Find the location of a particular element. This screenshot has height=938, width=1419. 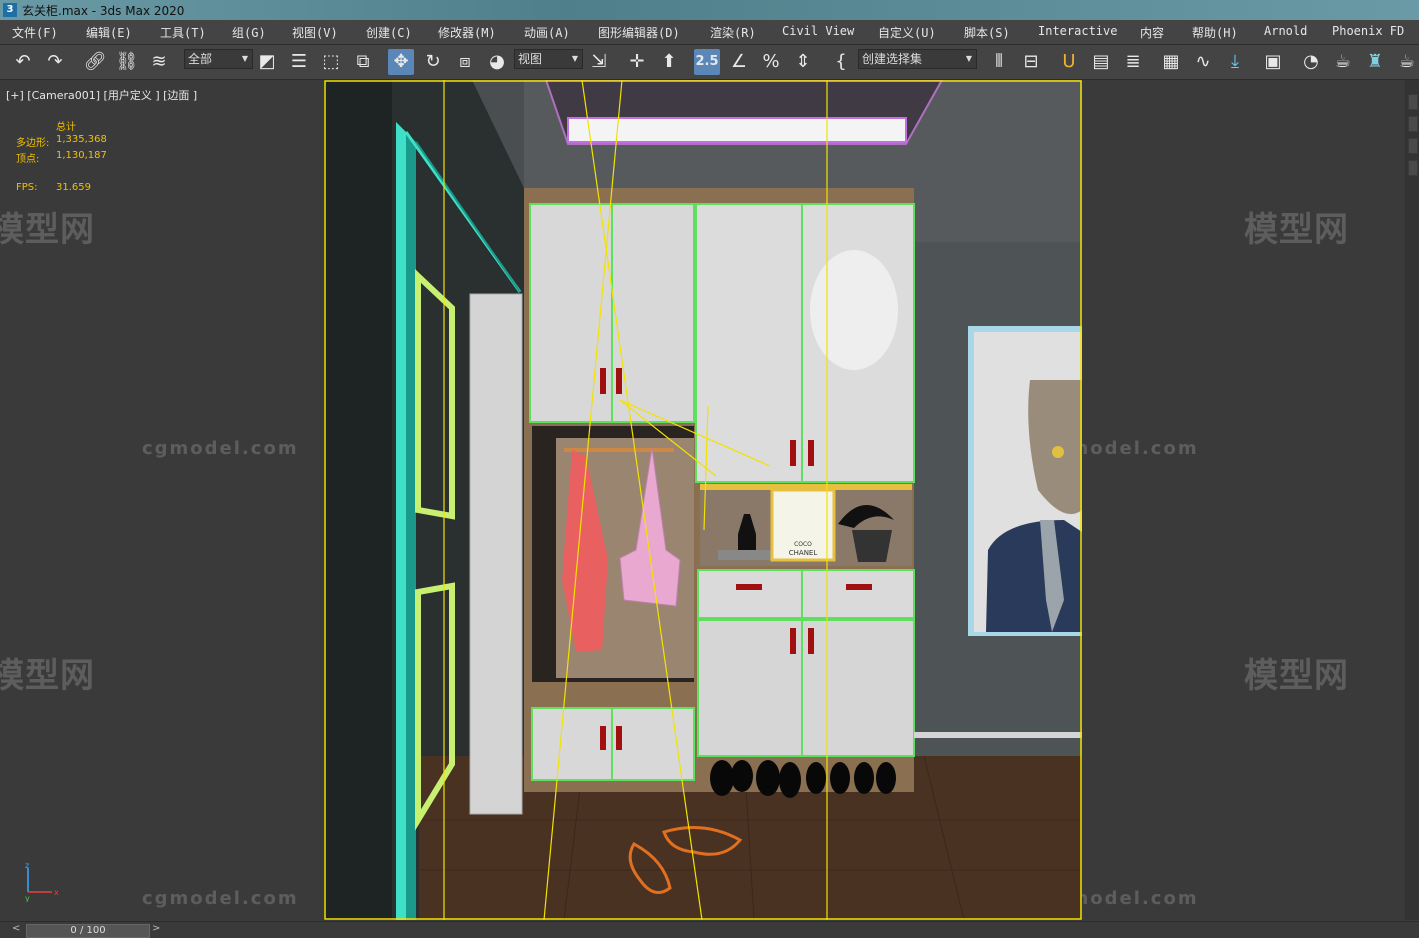

edit-named-selection-icon: { is located at coordinates (841, 62).